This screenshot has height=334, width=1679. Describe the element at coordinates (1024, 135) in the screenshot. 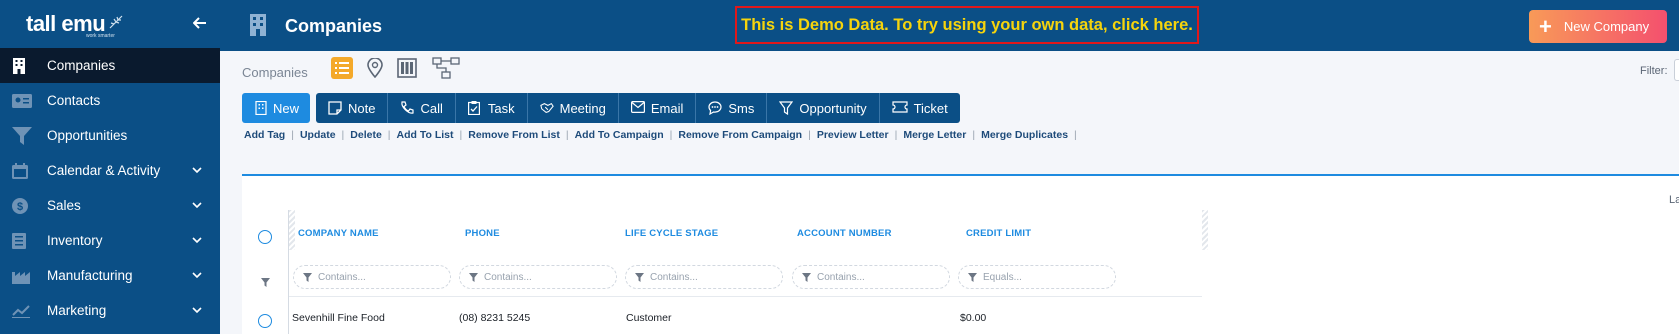

I see `merge-duplicates-link: Merge Duplicates` at that location.